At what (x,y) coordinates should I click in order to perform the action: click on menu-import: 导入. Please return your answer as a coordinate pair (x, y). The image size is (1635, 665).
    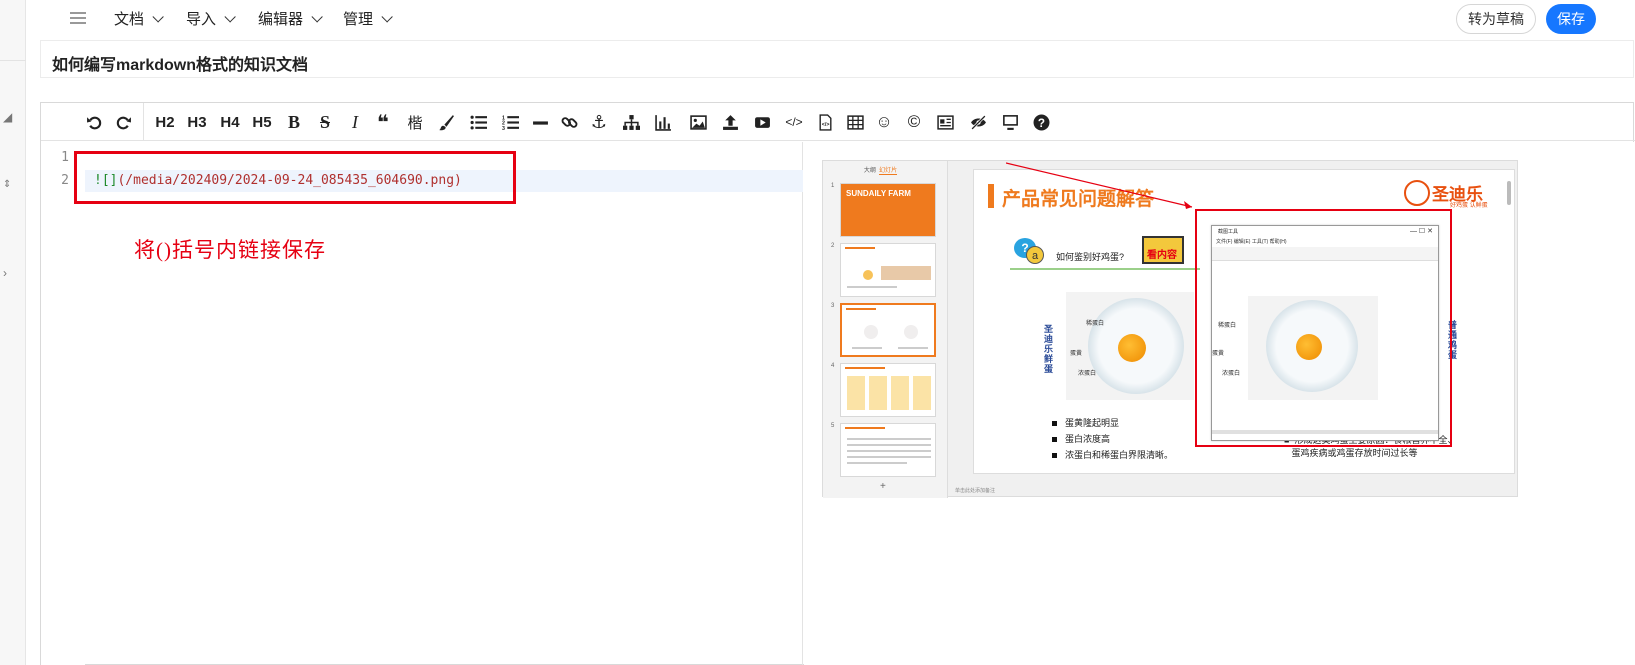
    Looking at the image, I should click on (211, 18).